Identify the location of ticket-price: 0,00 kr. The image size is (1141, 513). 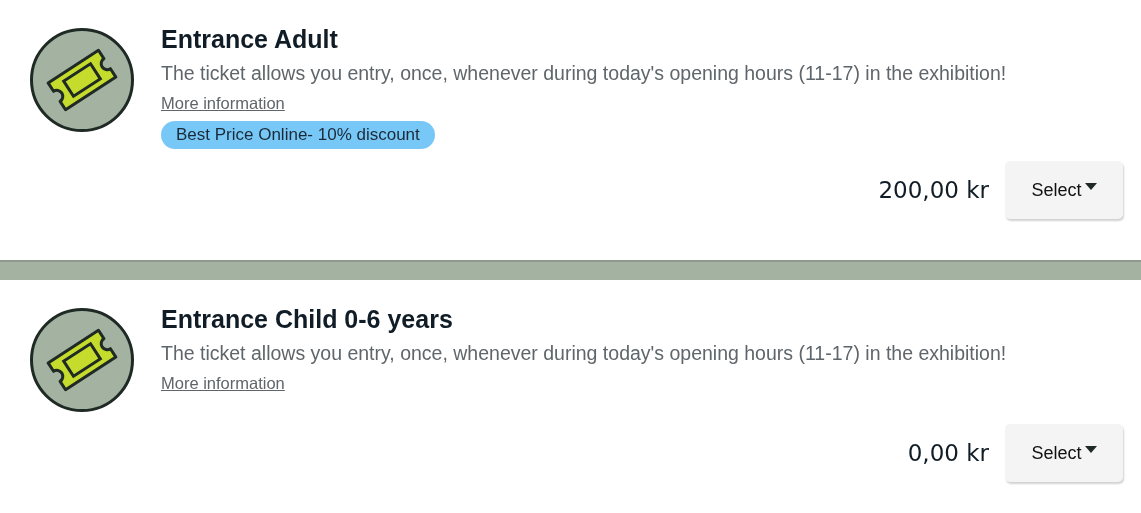
(948, 453).